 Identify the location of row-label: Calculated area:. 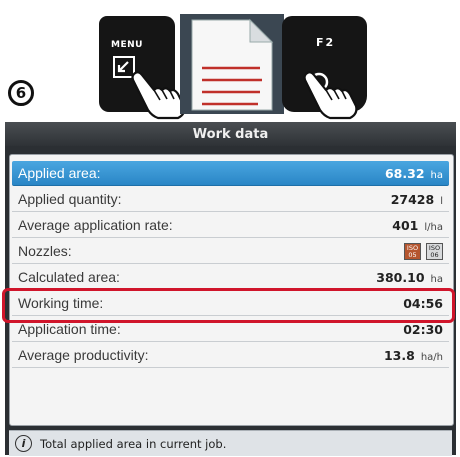
(69, 277).